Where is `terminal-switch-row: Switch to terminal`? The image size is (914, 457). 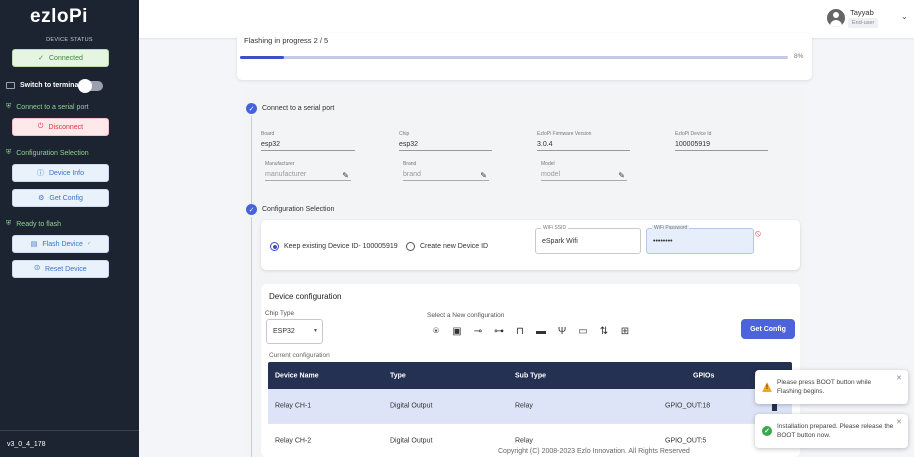
terminal-switch-row: Switch to terminal is located at coordinates (43, 85).